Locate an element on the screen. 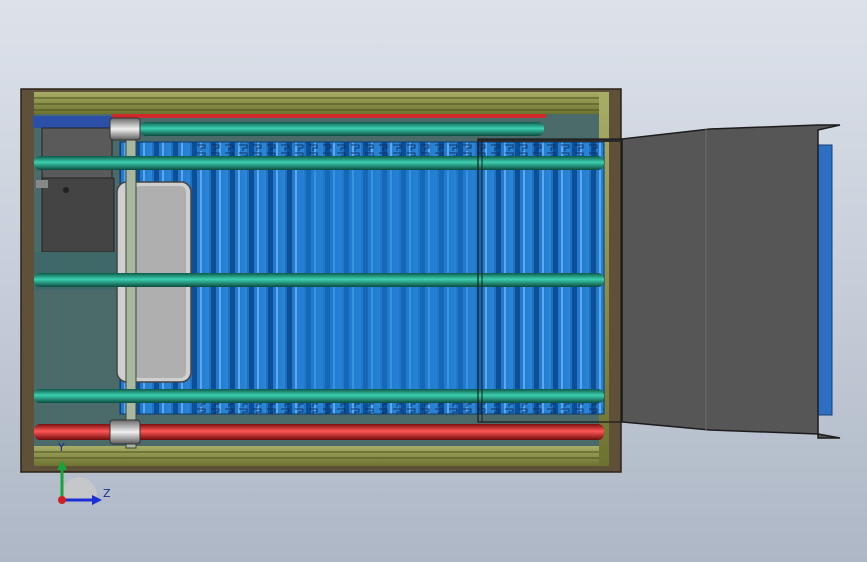  z-axis-label: Z is located at coordinates (107, 493).